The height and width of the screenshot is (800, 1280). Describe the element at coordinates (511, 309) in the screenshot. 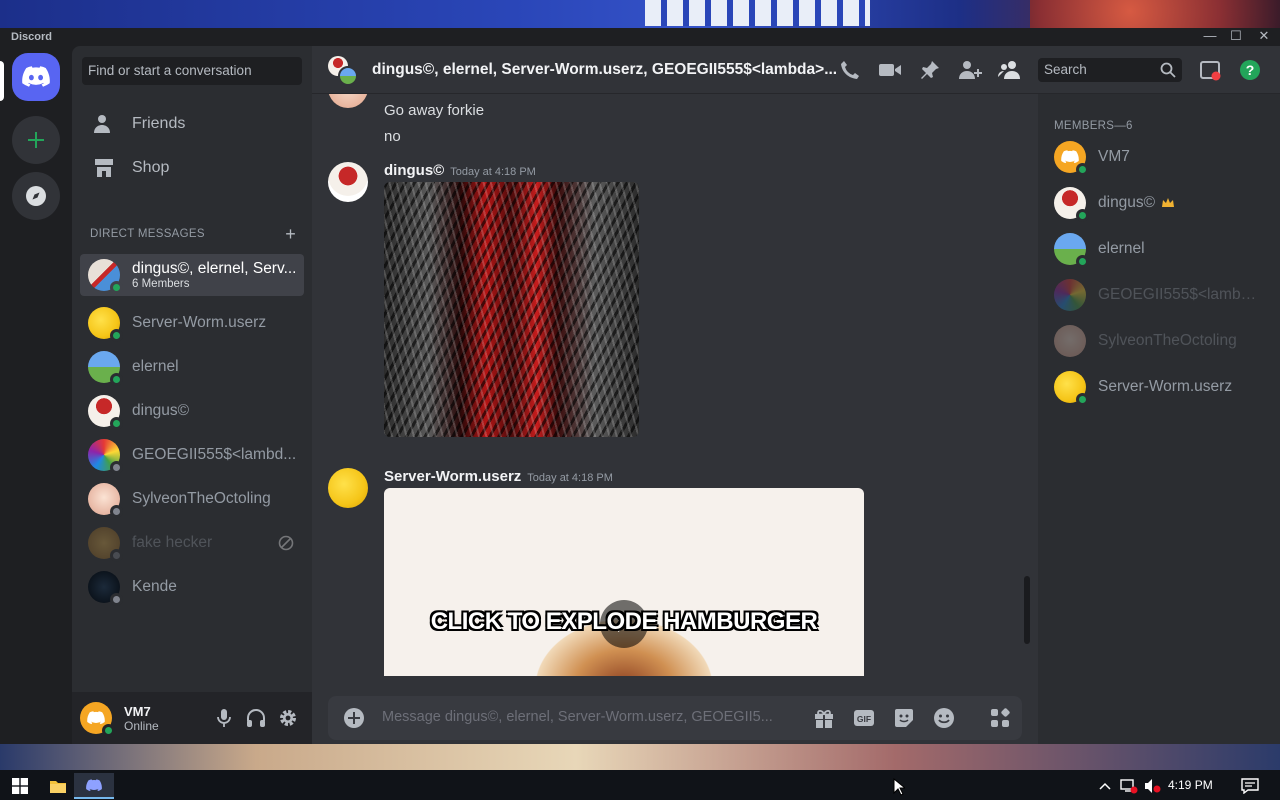

I see `image-attachment` at that location.